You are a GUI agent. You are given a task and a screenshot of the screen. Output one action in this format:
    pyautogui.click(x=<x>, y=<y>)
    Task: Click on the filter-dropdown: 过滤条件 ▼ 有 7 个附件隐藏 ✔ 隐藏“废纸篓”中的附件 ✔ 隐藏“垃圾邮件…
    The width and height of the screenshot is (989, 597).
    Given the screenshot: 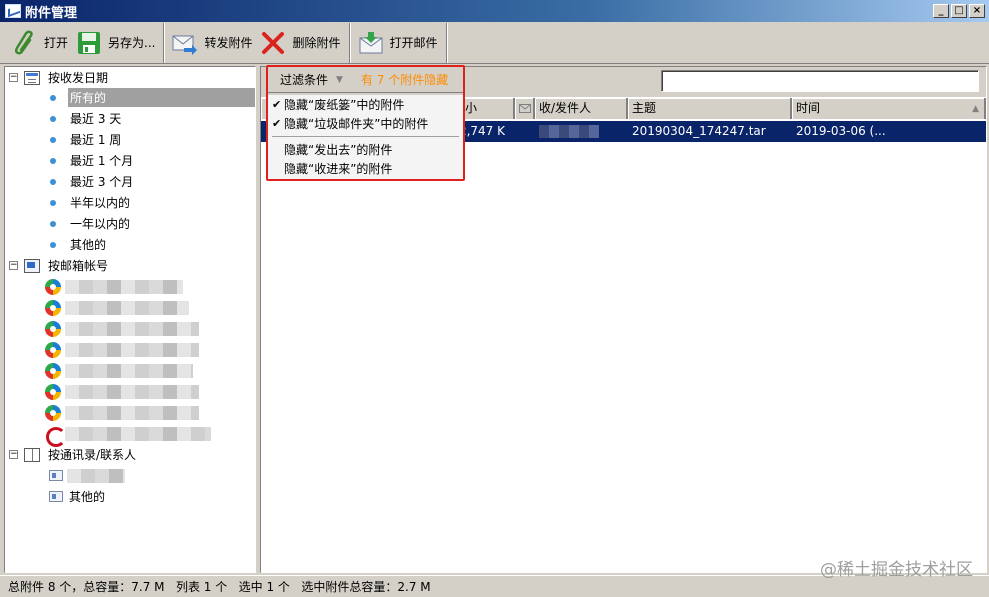 What is the action you would take?
    pyautogui.click(x=365, y=123)
    